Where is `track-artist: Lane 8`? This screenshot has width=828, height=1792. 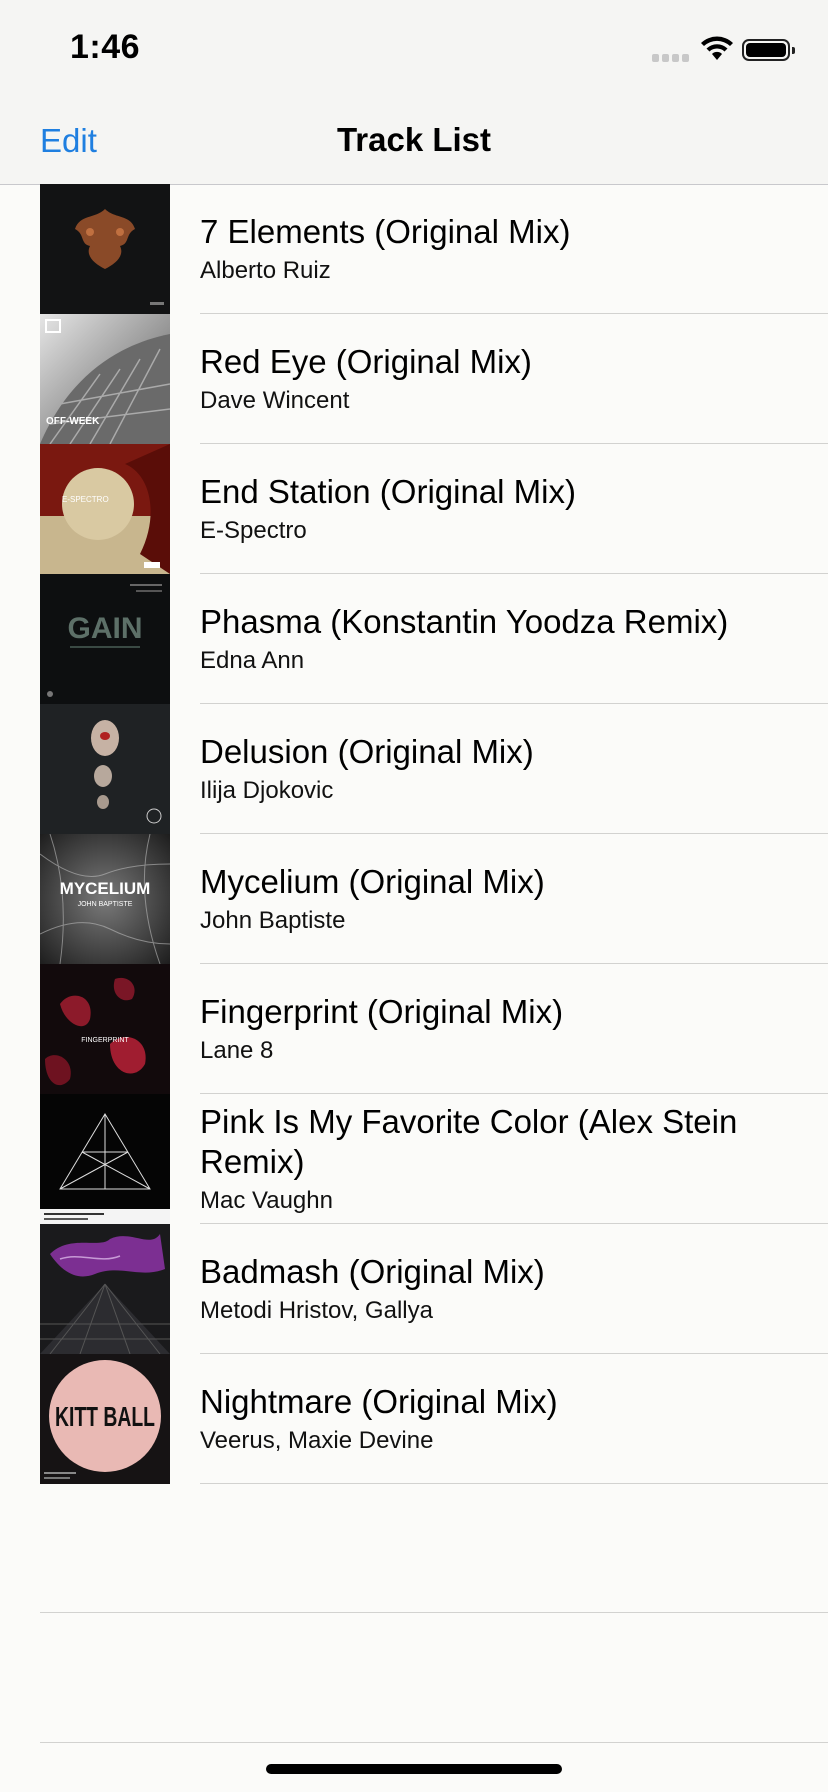 track-artist: Lane 8 is located at coordinates (237, 1050).